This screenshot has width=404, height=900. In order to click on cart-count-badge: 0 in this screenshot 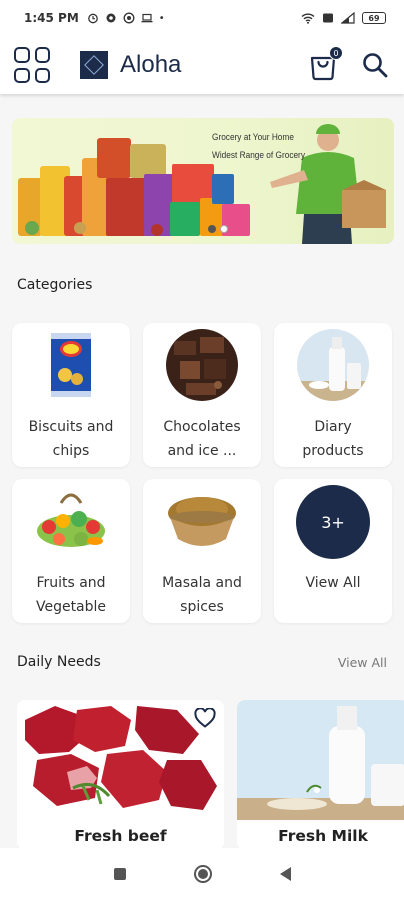, I will do `click(336, 53)`.